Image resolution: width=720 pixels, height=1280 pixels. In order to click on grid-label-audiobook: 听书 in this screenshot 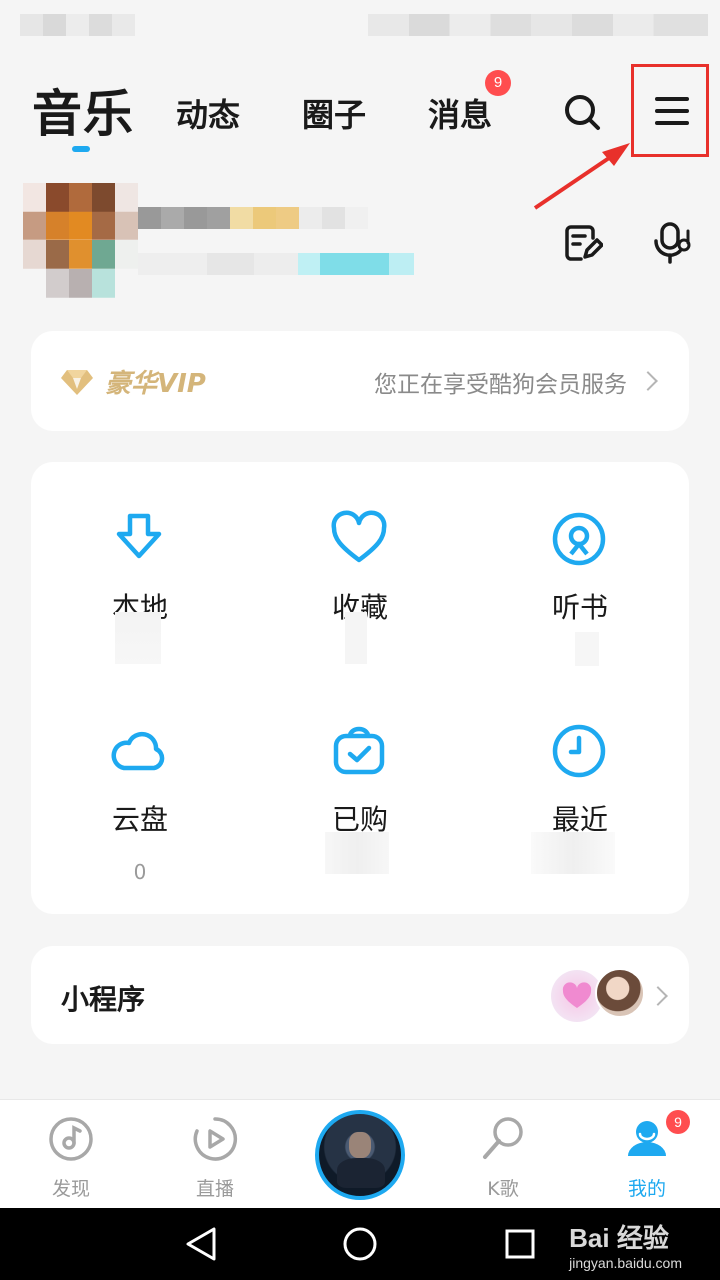, I will do `click(579, 607)`.